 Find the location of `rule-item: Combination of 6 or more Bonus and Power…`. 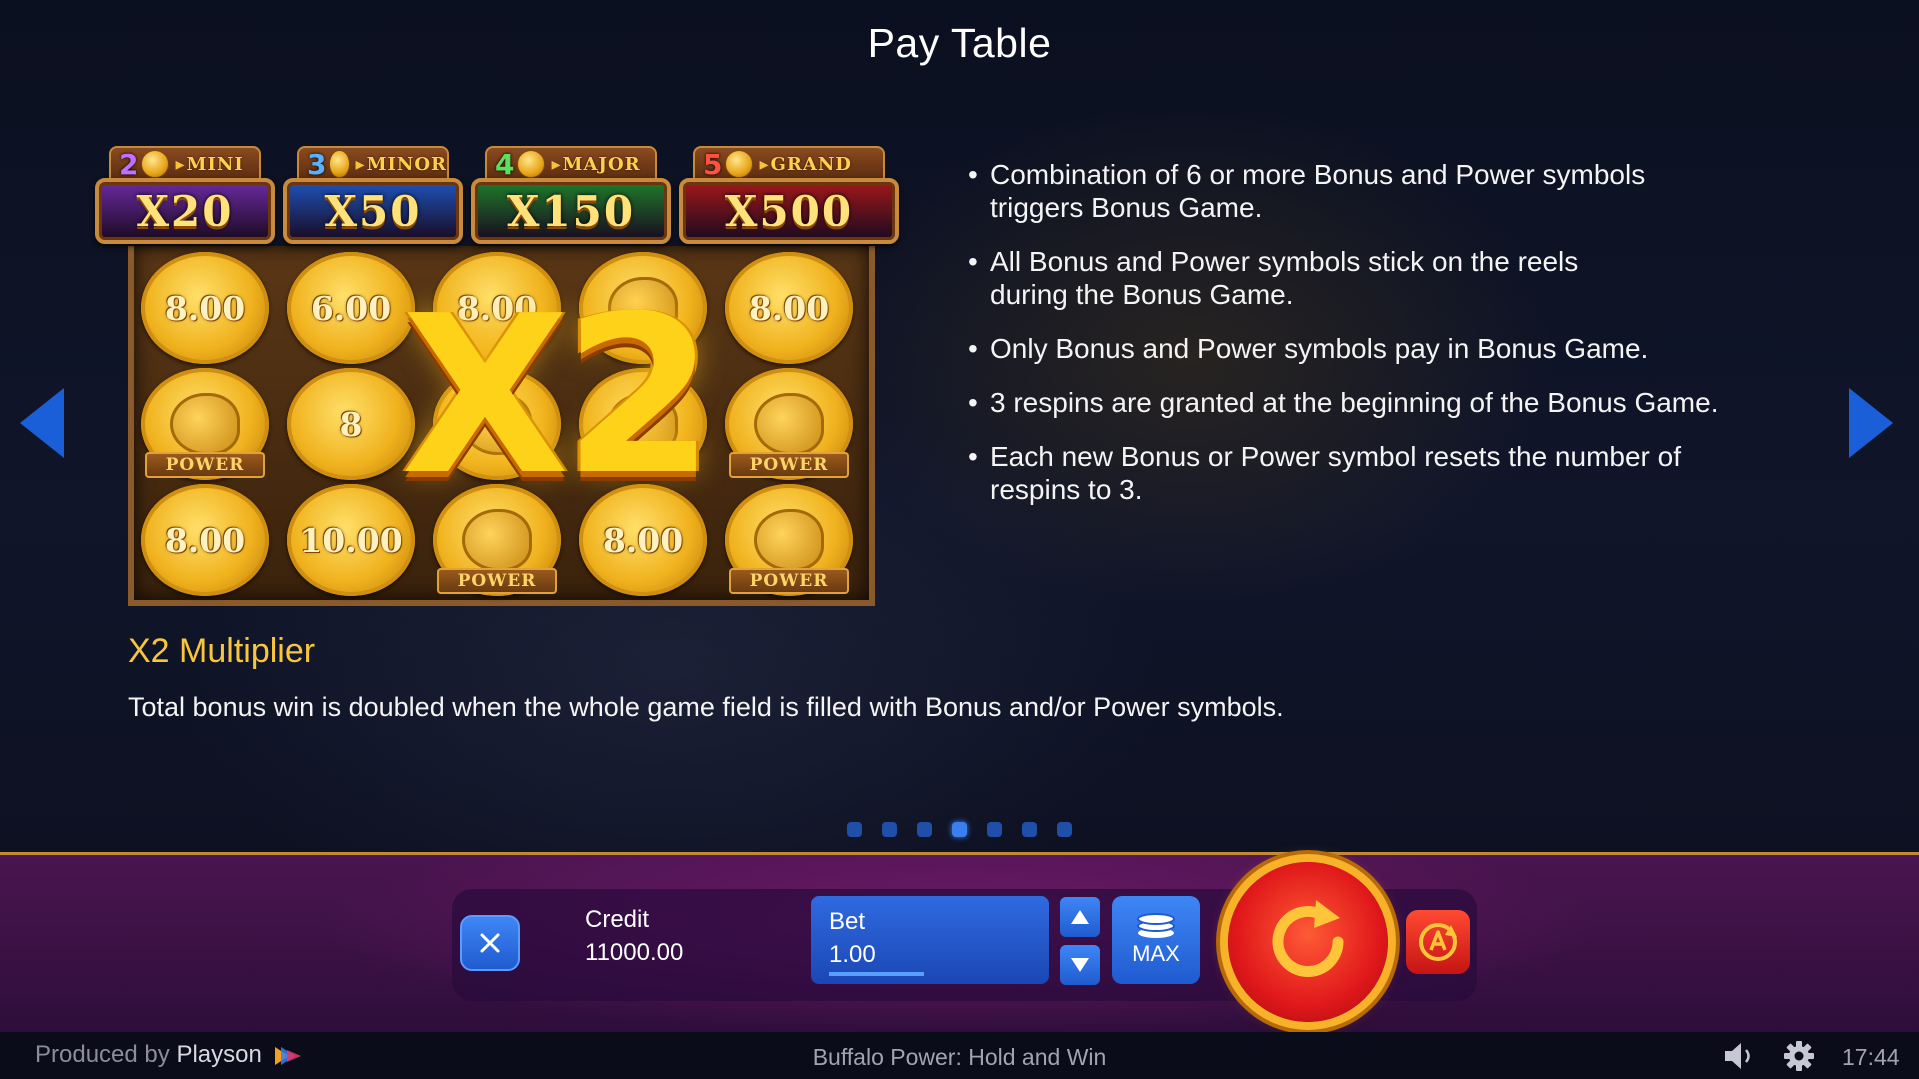

rule-item: Combination of 6 or more Bonus and Power… is located at coordinates (1338, 191).